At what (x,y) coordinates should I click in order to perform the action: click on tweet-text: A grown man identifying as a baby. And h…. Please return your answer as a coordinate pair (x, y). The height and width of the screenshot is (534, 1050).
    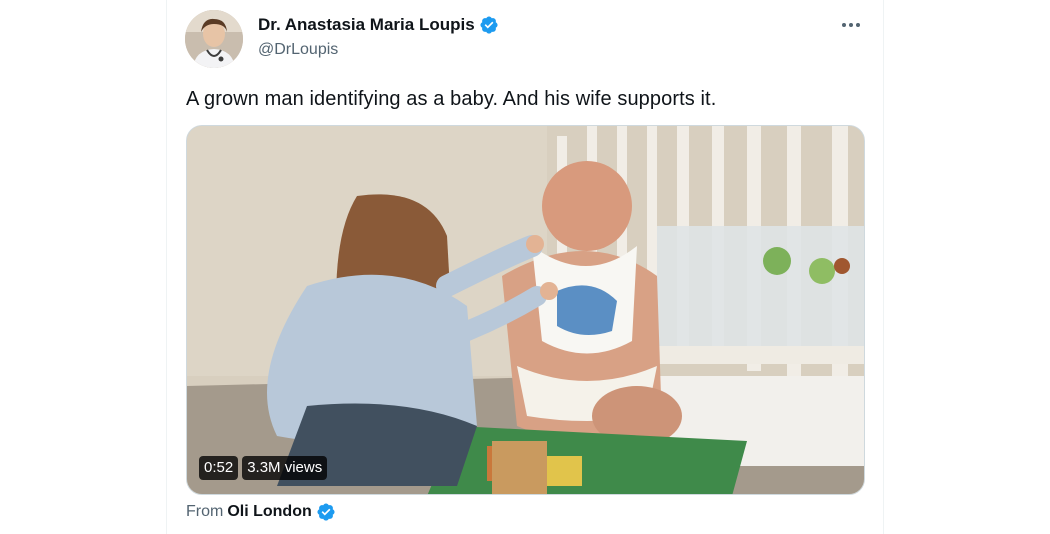
    Looking at the image, I should click on (451, 99).